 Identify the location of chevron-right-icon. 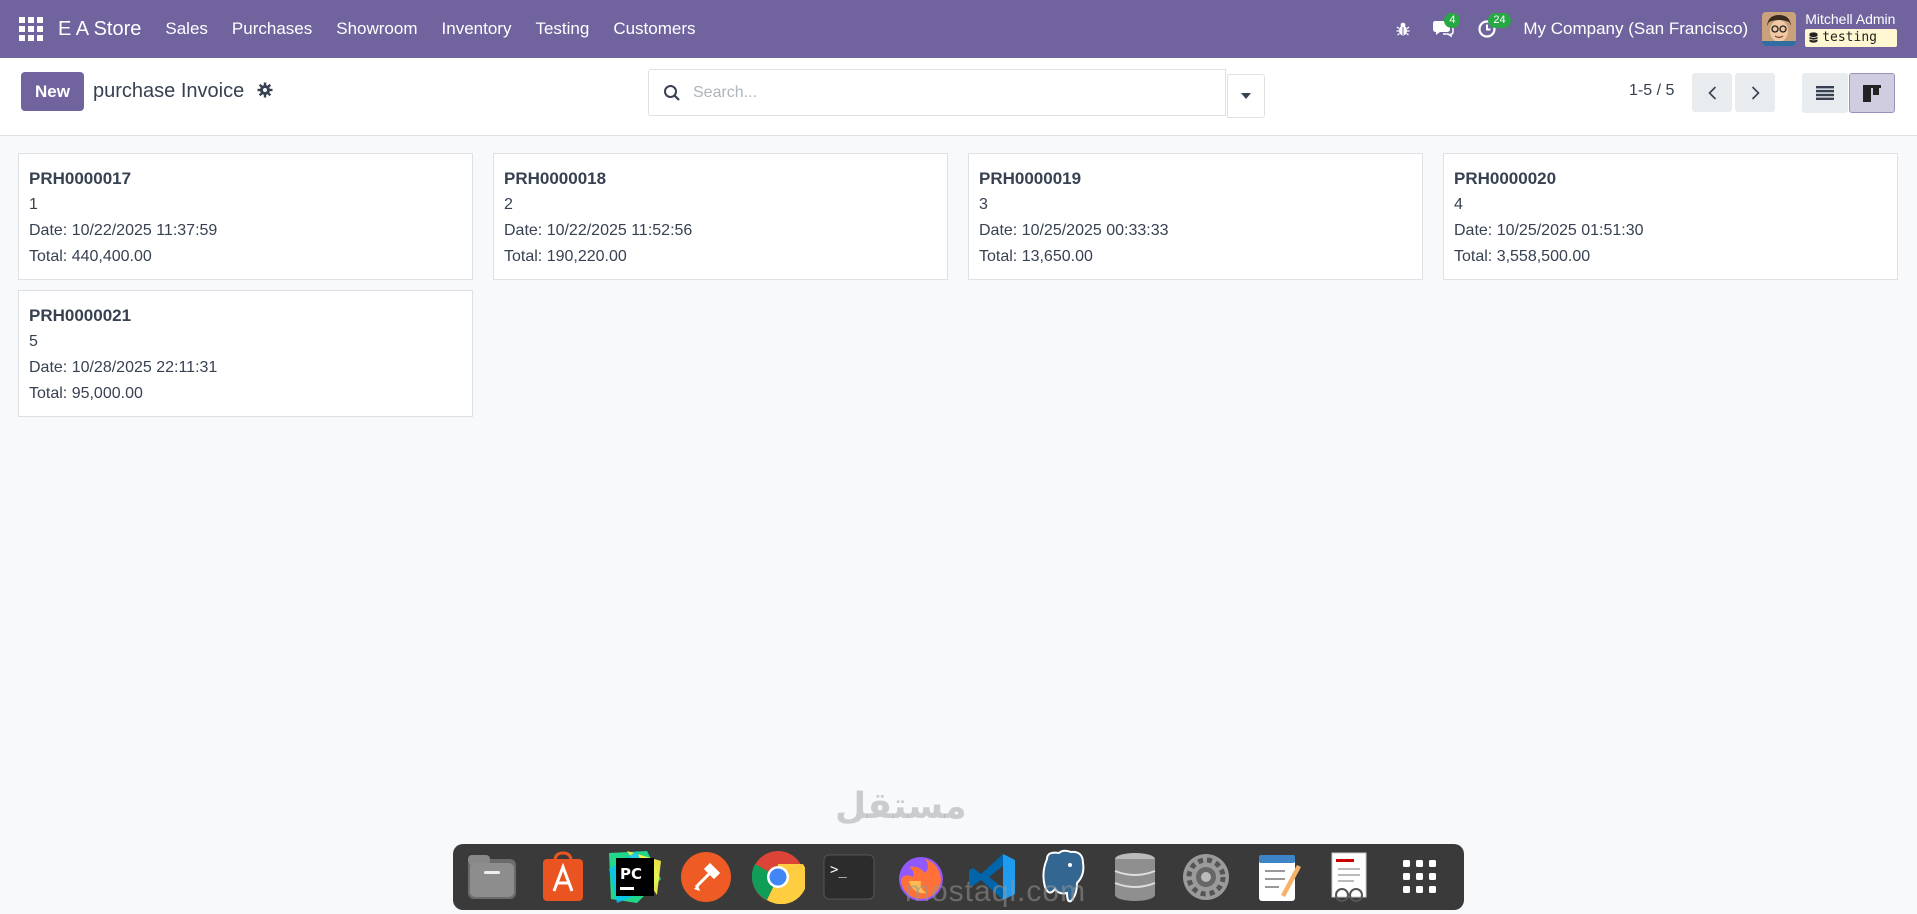
(1755, 92).